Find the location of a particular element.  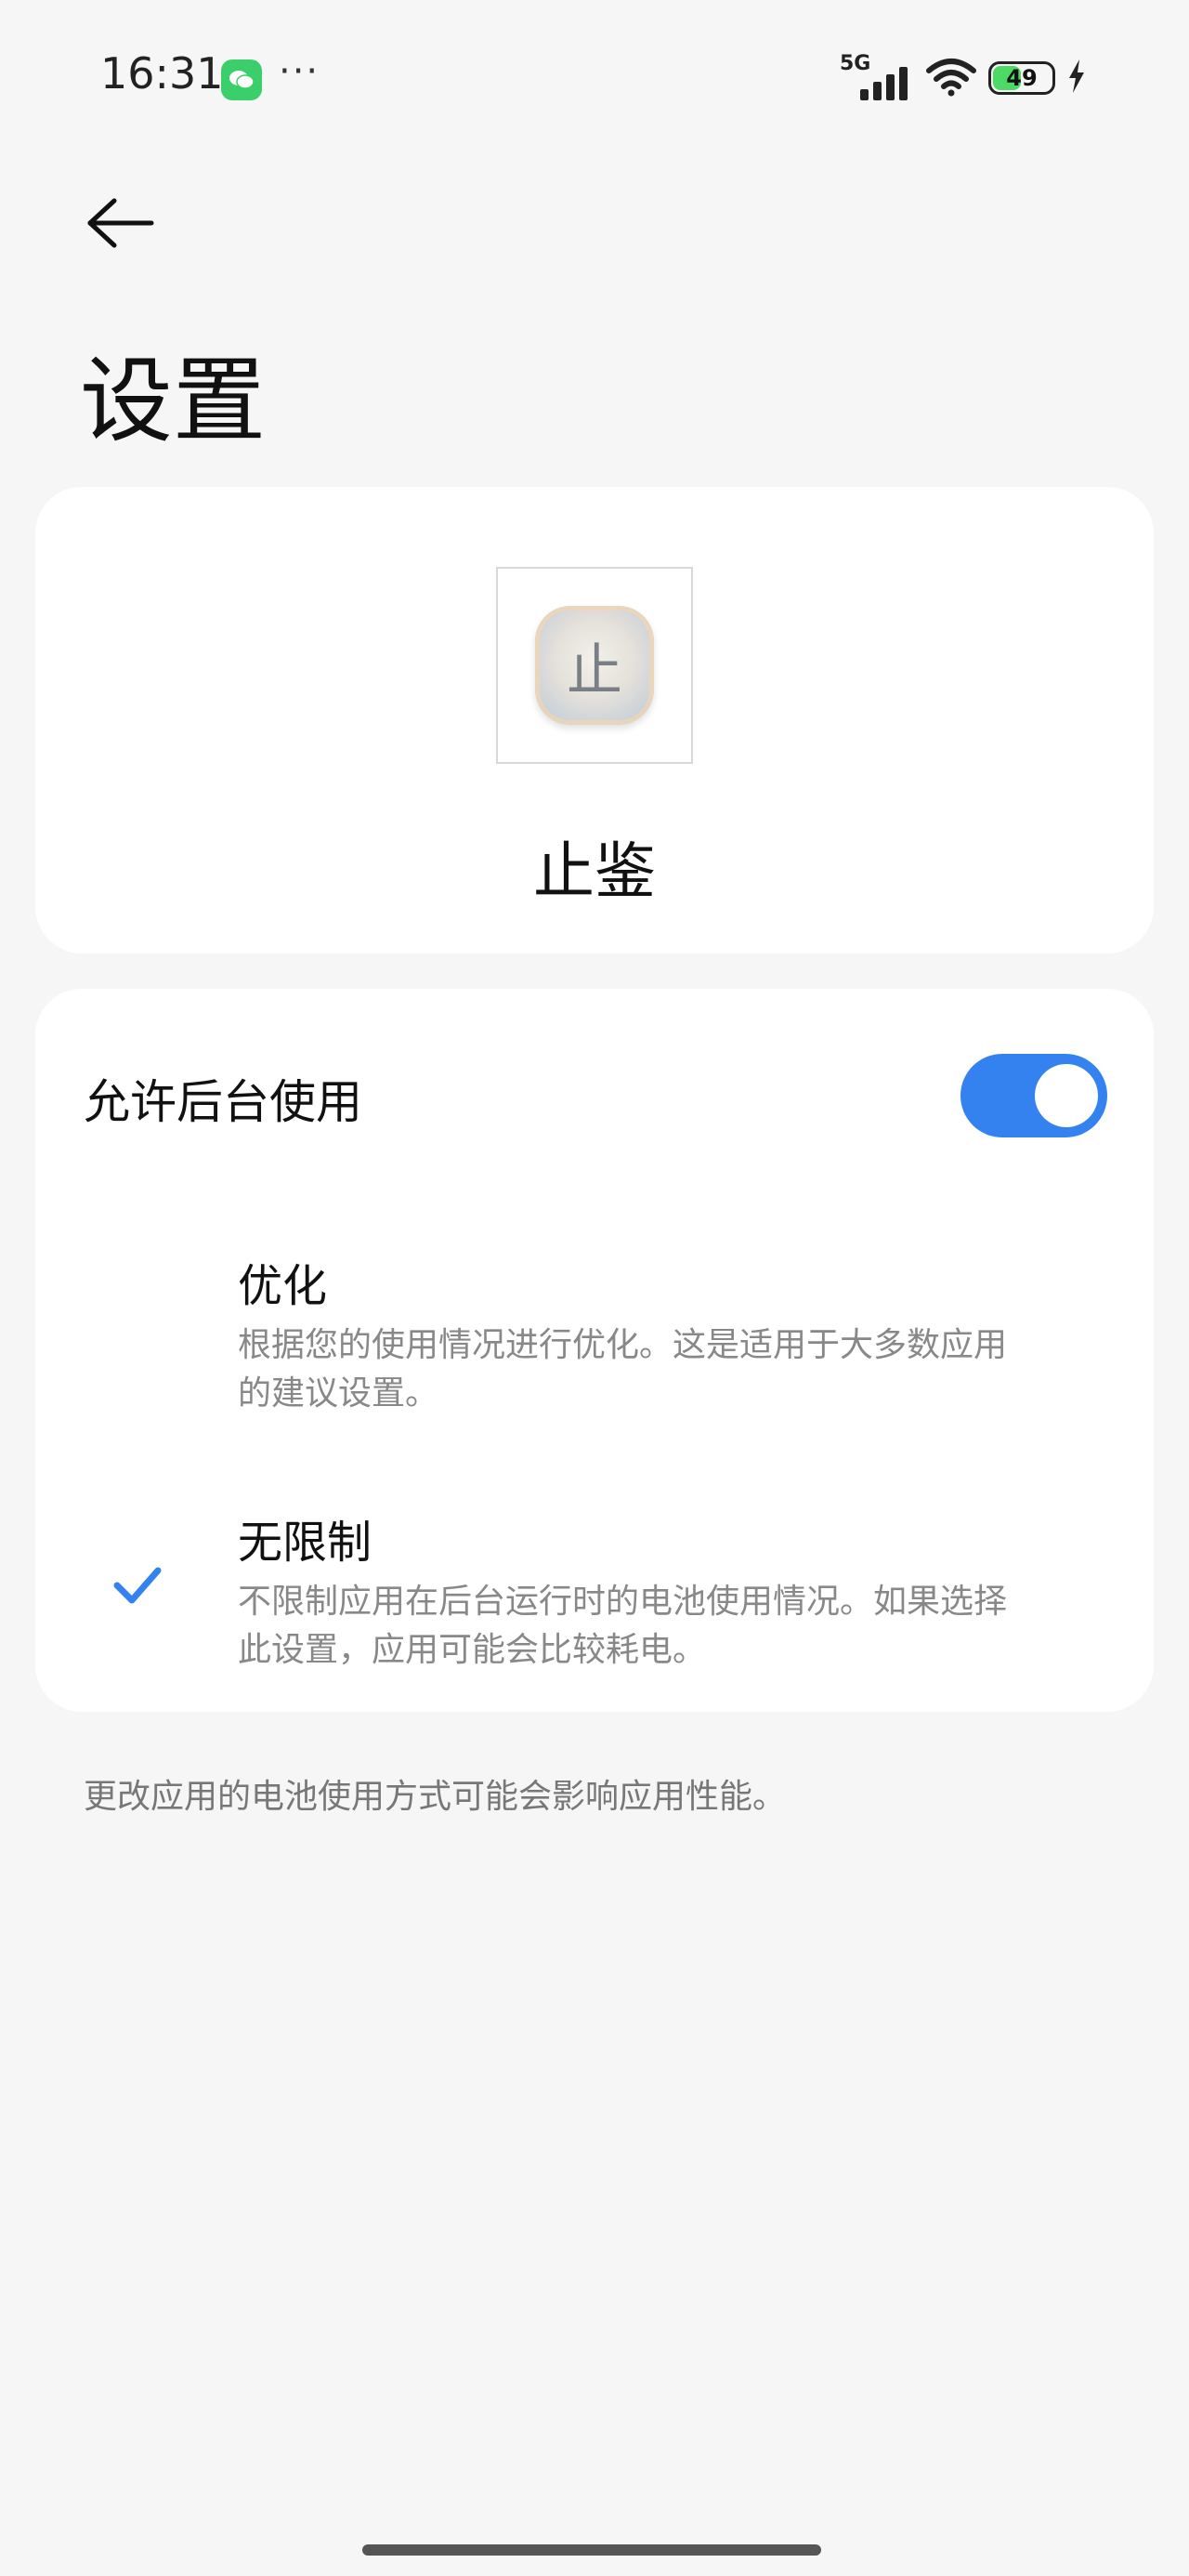

option-desc-line: 的建议设置。 is located at coordinates (338, 1393).